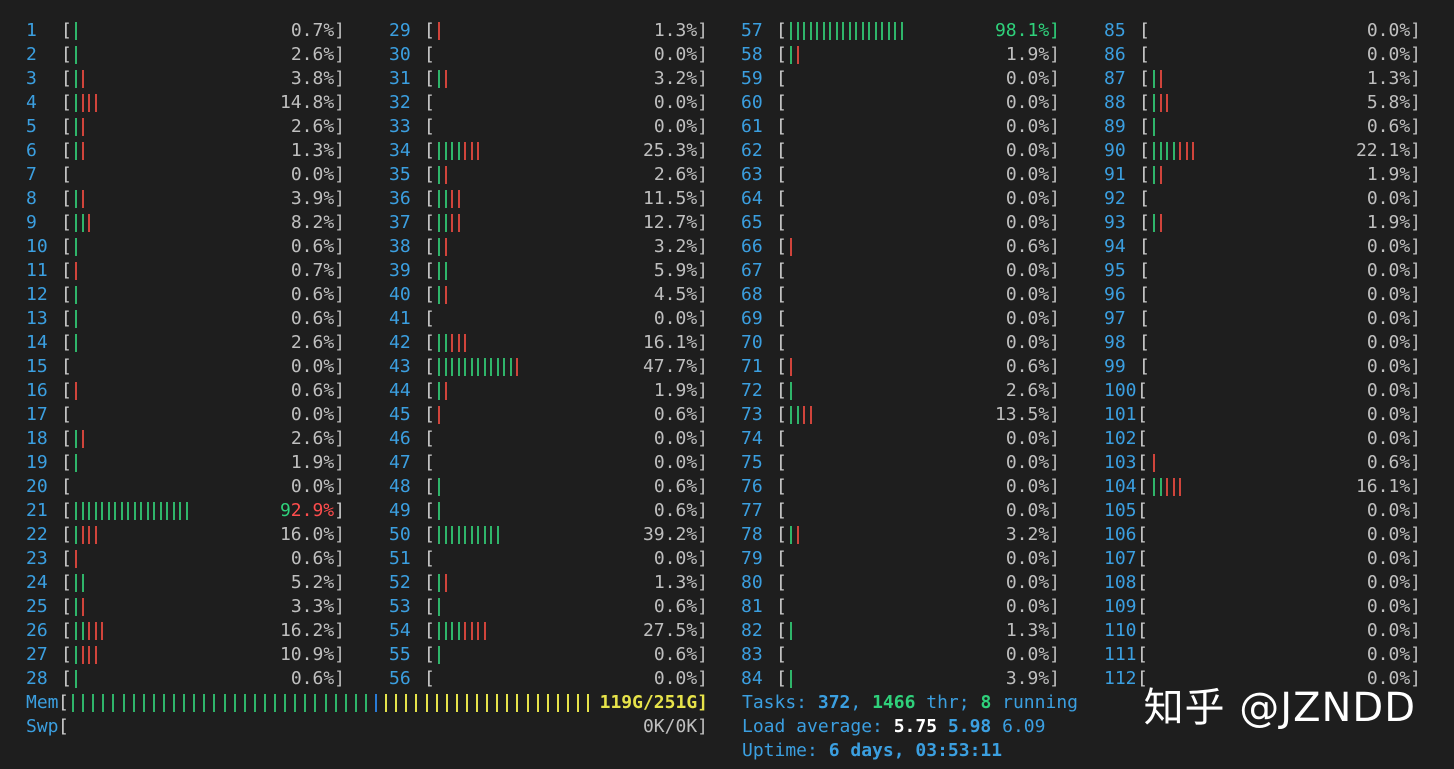 Image resolution: width=1454 pixels, height=769 pixels. What do you see at coordinates (185, 55) in the screenshot?
I see `cpu-meter-row: 2 [2.6%]` at bounding box center [185, 55].